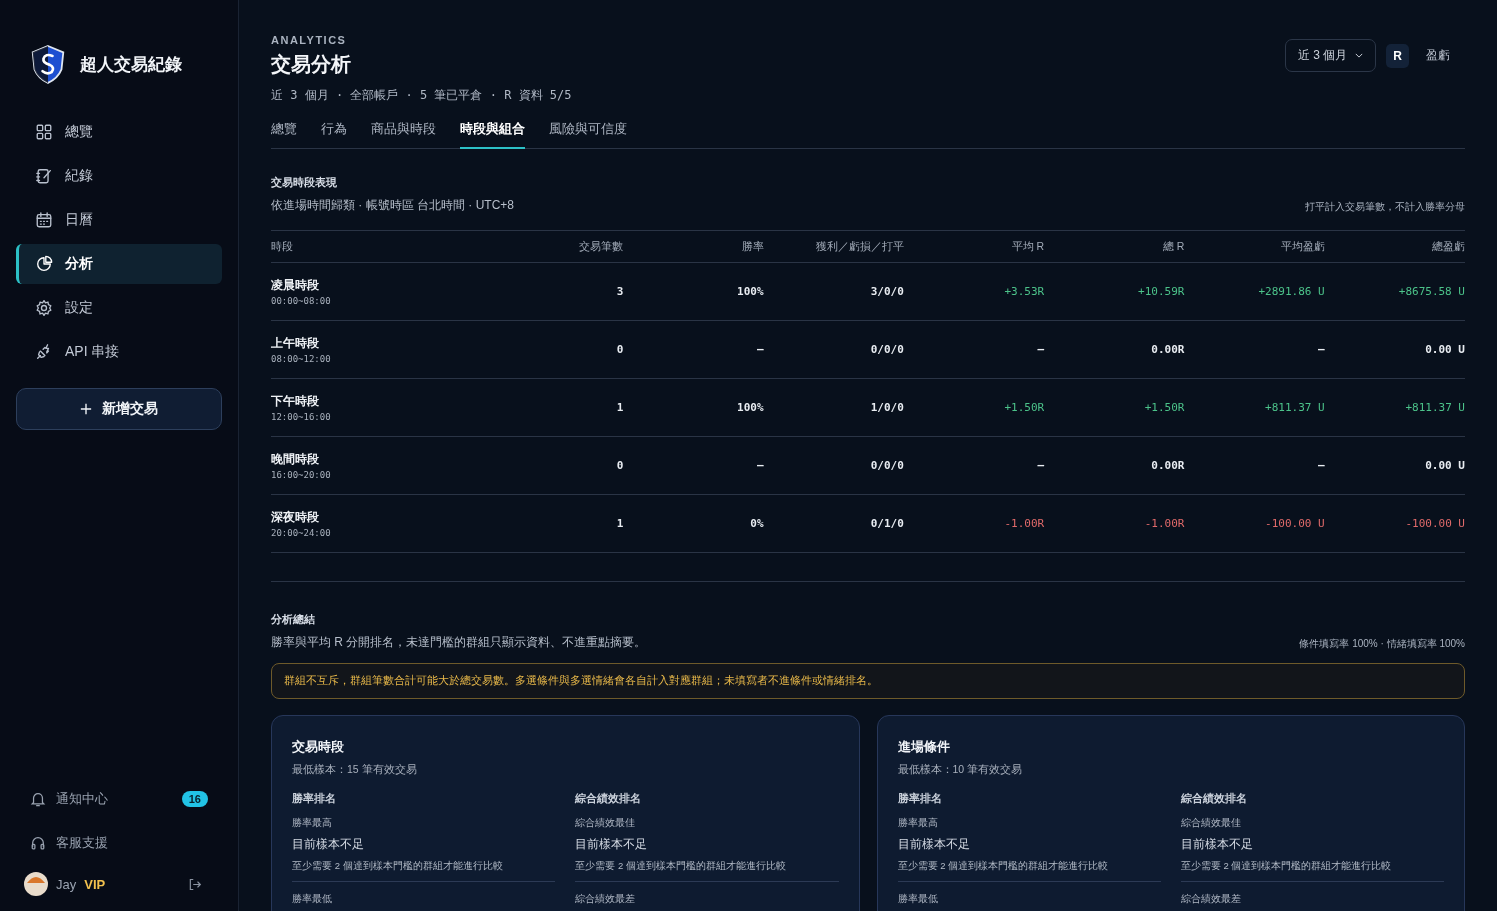 The width and height of the screenshot is (1497, 911). What do you see at coordinates (1359, 55) in the screenshot?
I see `caret-icon` at bounding box center [1359, 55].